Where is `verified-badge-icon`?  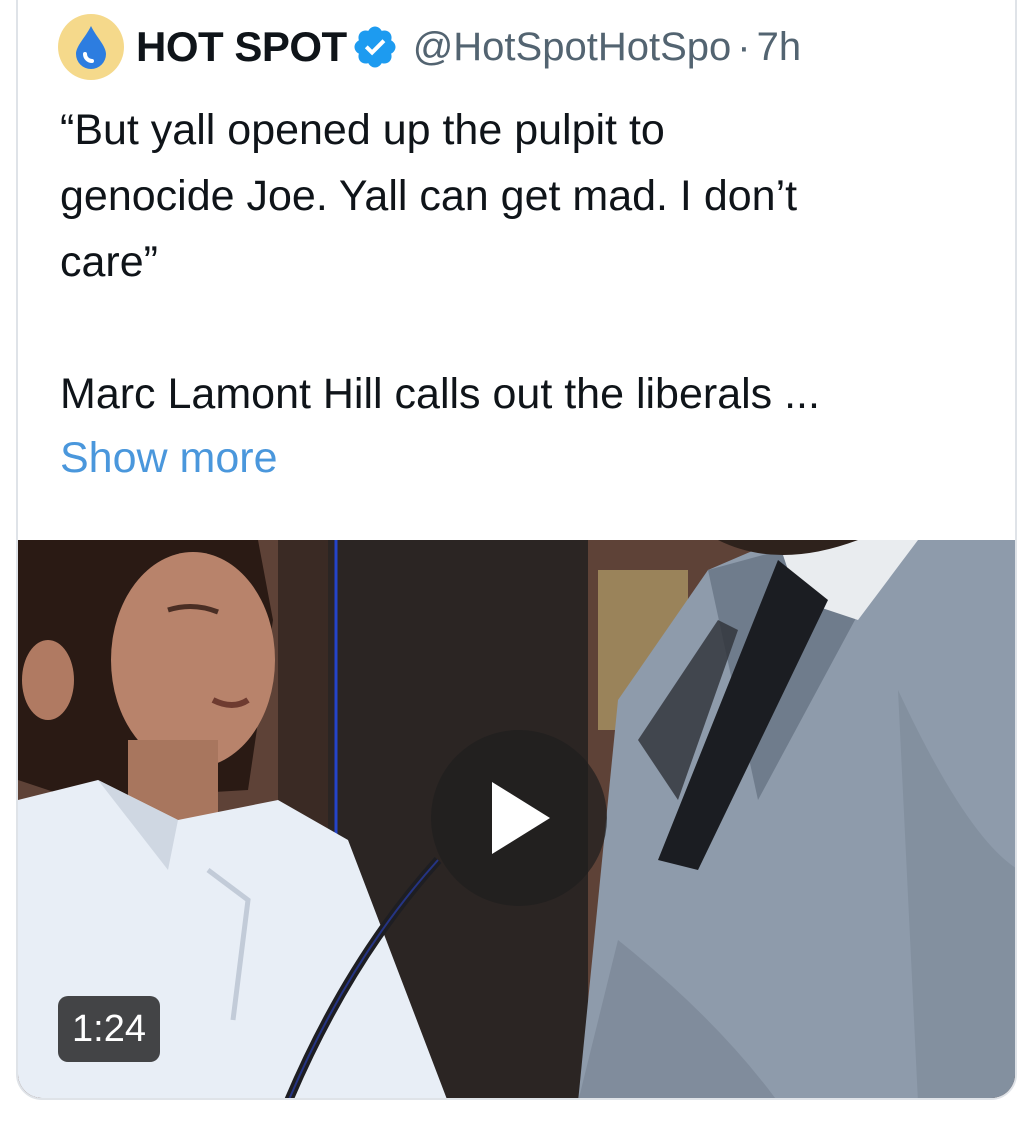 verified-badge-icon is located at coordinates (375, 47).